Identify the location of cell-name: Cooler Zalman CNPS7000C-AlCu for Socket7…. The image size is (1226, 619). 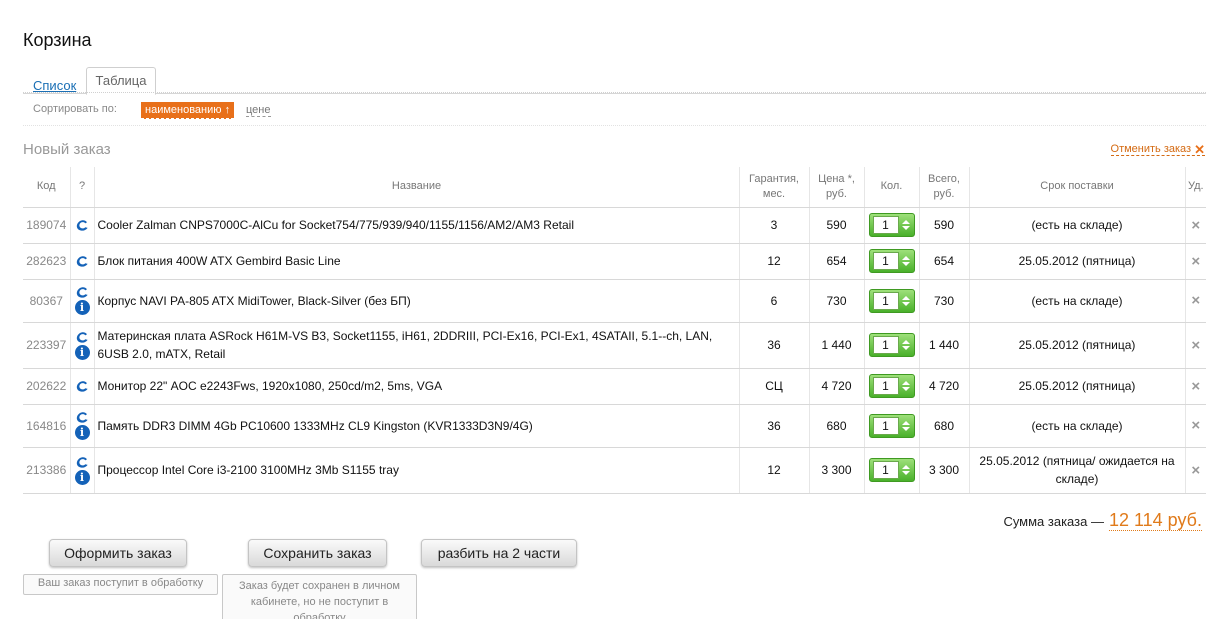
(416, 225).